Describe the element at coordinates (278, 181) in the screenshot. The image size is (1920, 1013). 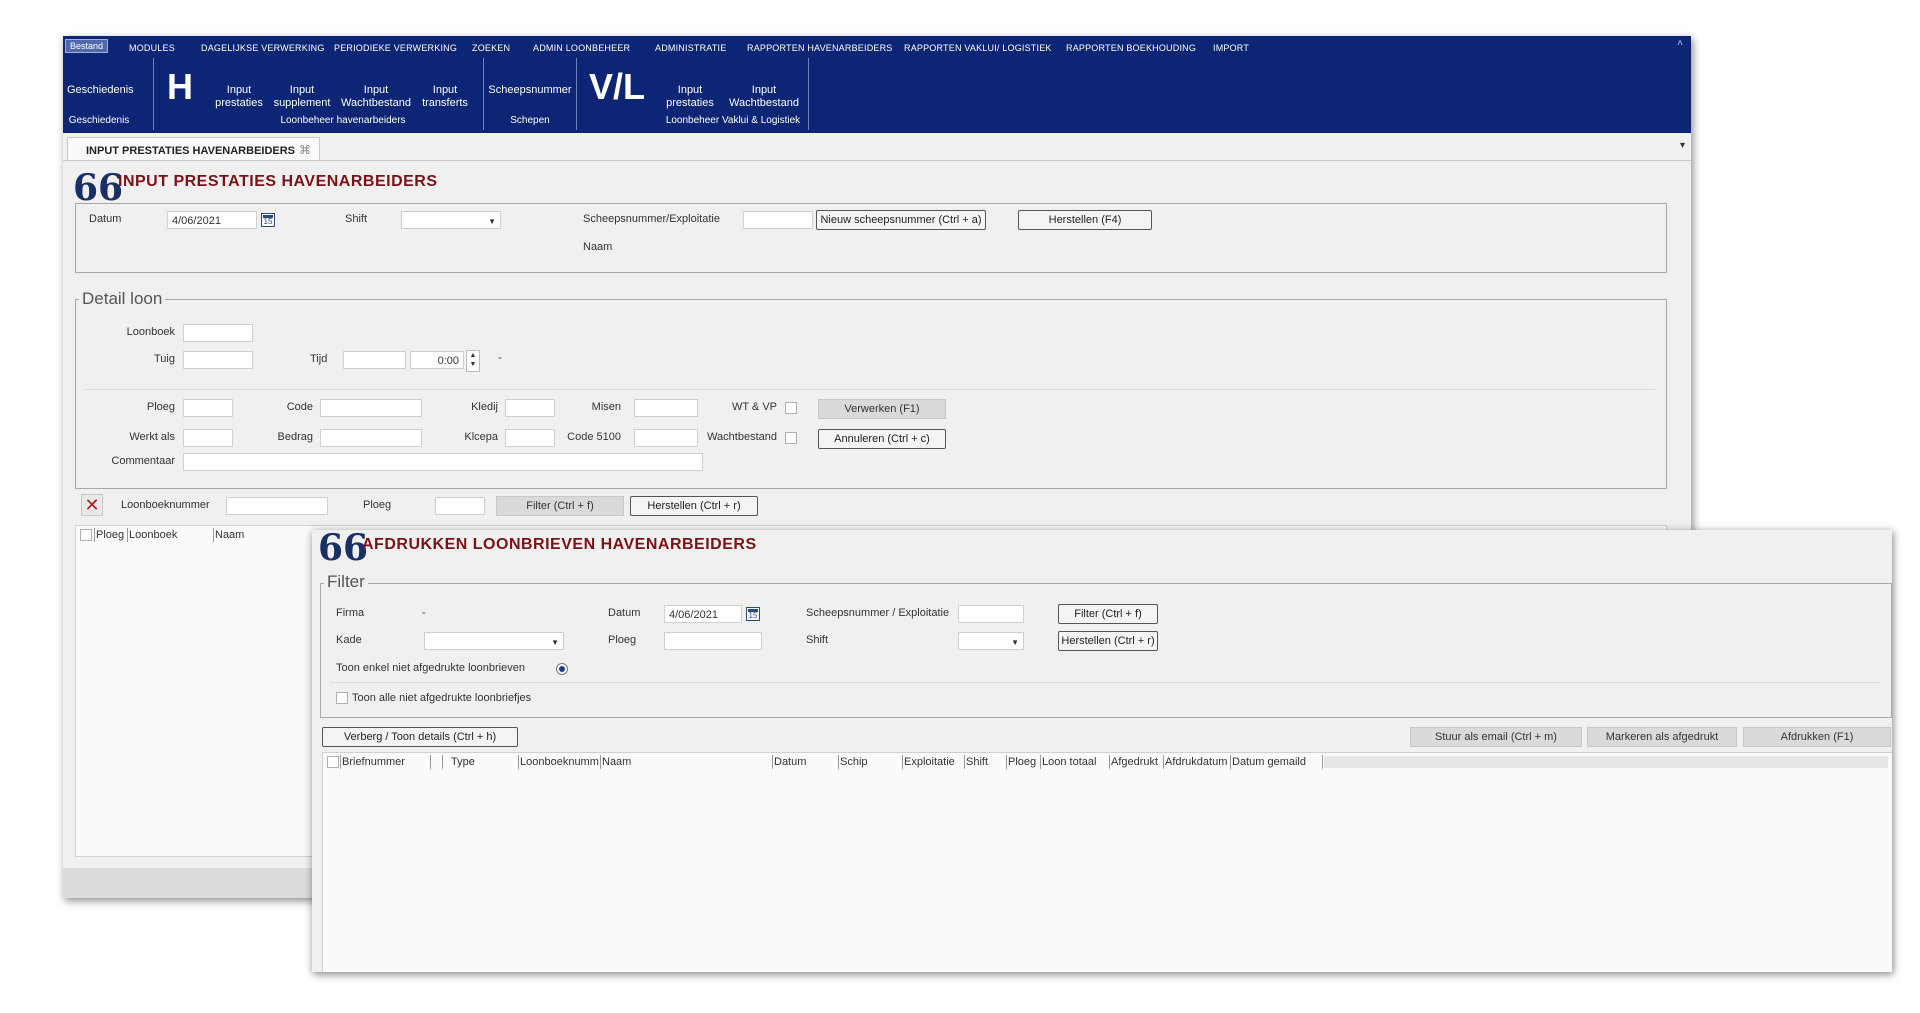
I see `page-title: INPUT PRESTATIES HAVENARBEIDERS` at that location.